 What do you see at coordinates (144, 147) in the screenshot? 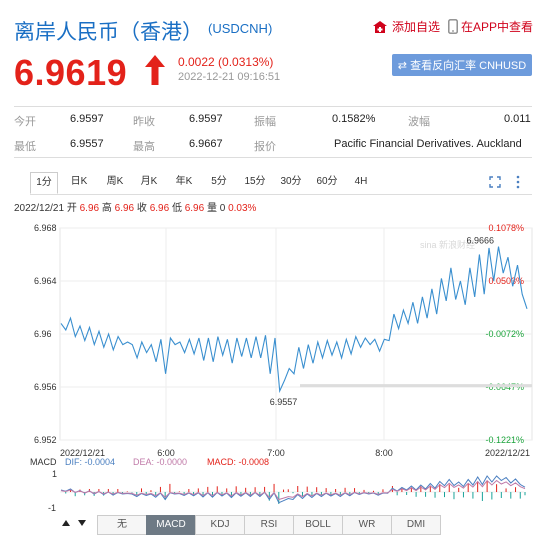
I see `high-label: 最高` at bounding box center [144, 147].